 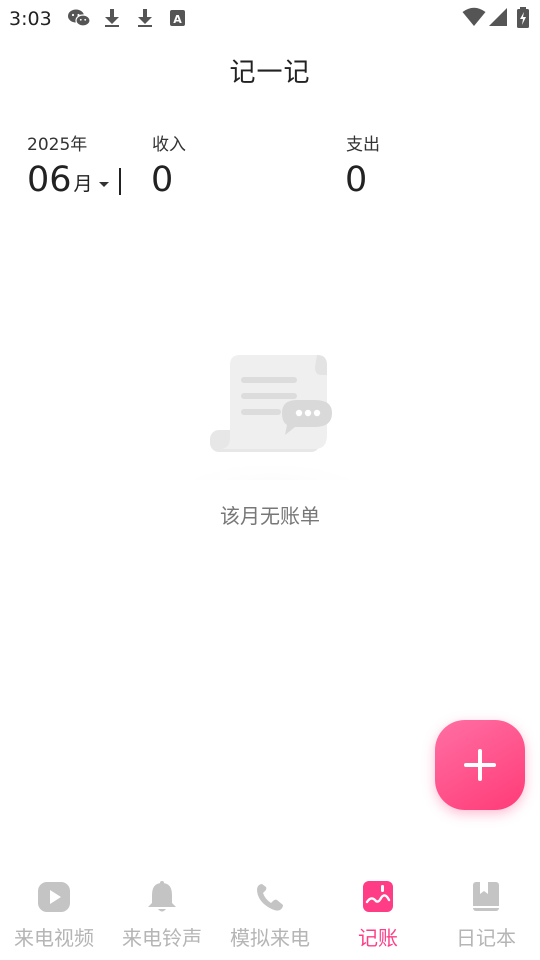 I want to click on status-time: 3:03, so click(x=30, y=19).